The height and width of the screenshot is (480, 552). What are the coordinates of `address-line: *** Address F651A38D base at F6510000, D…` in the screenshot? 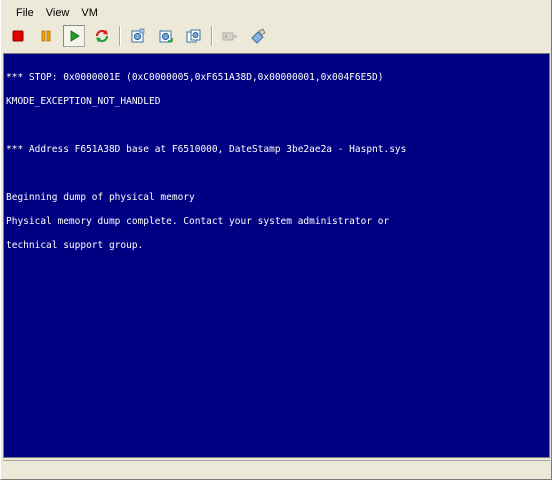 It's located at (206, 149).